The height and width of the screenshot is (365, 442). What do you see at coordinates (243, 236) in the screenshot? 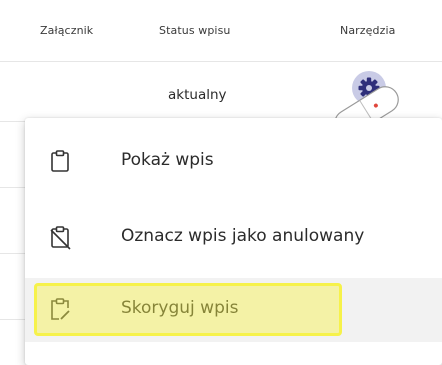
I see `menu-item-label: Oznacz wpis jako anulowany` at bounding box center [243, 236].